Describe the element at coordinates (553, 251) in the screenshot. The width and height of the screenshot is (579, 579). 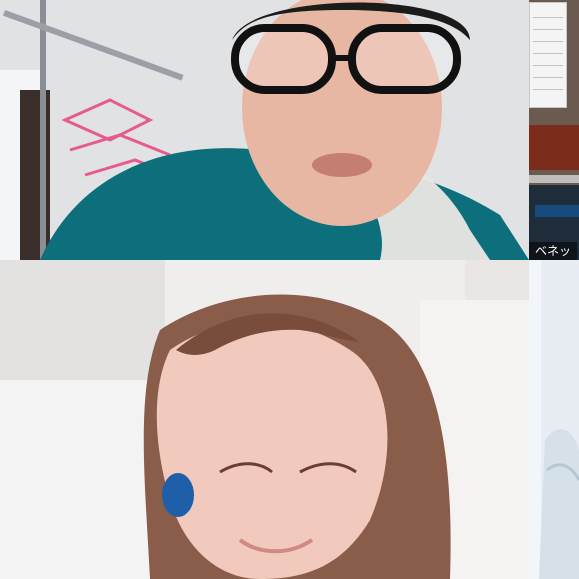
I see `participant-name-label: ベネッ` at that location.